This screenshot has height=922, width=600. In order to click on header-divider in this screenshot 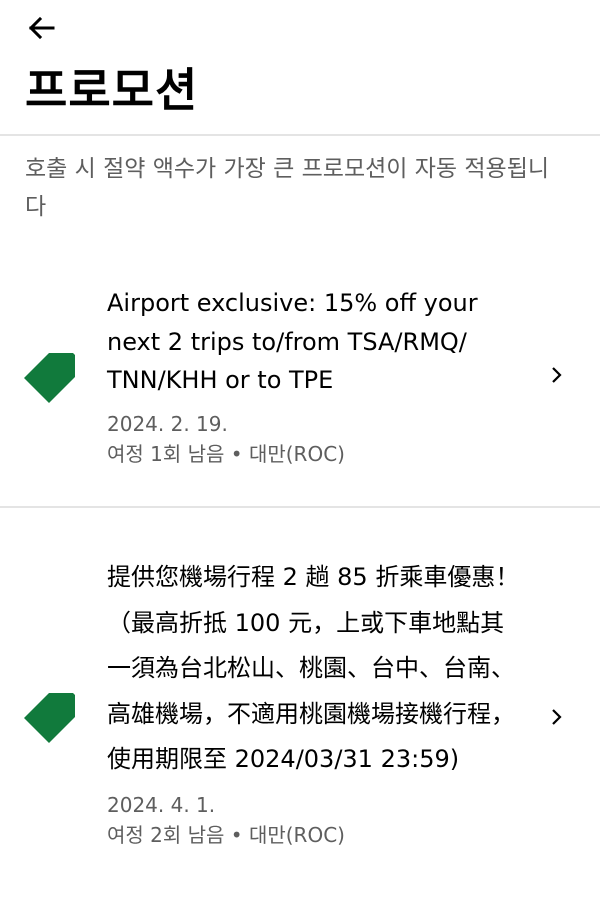, I will do `click(300, 135)`.